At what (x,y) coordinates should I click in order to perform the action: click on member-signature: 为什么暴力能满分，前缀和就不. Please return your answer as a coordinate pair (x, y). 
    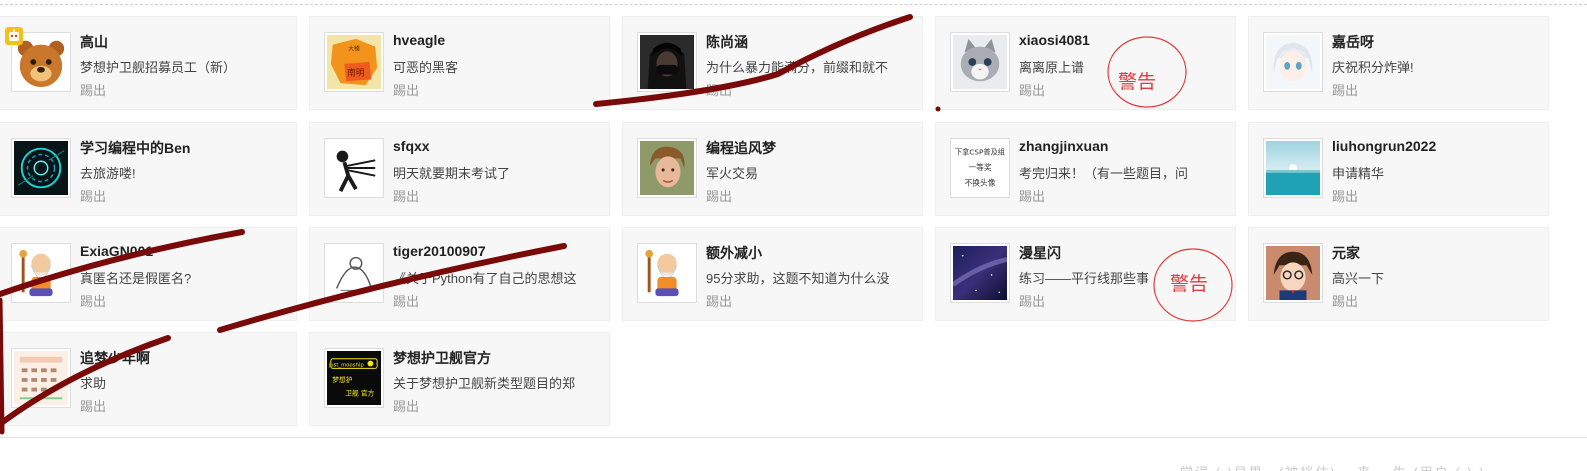
    Looking at the image, I should click on (797, 67).